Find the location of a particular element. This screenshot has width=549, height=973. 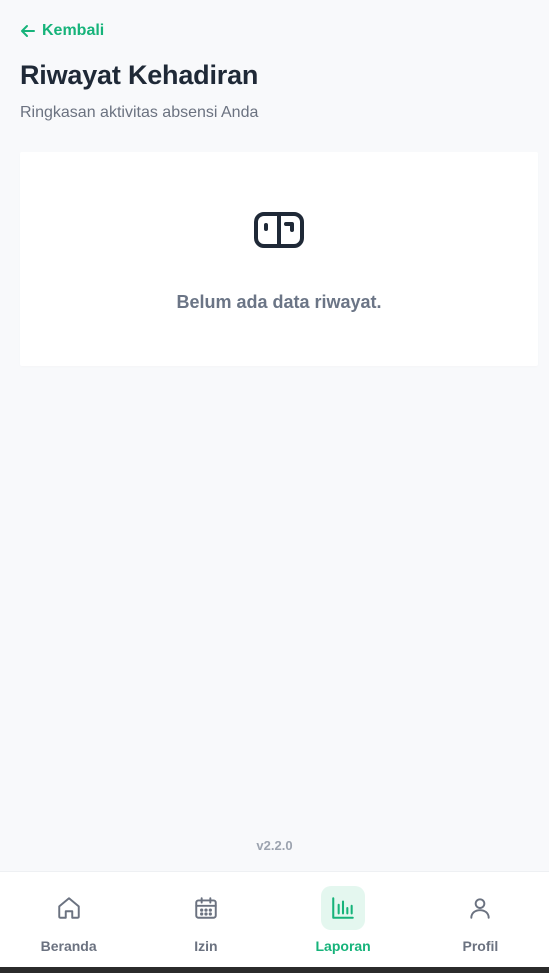

page-title: Riwayat Kehadiran is located at coordinates (139, 75).